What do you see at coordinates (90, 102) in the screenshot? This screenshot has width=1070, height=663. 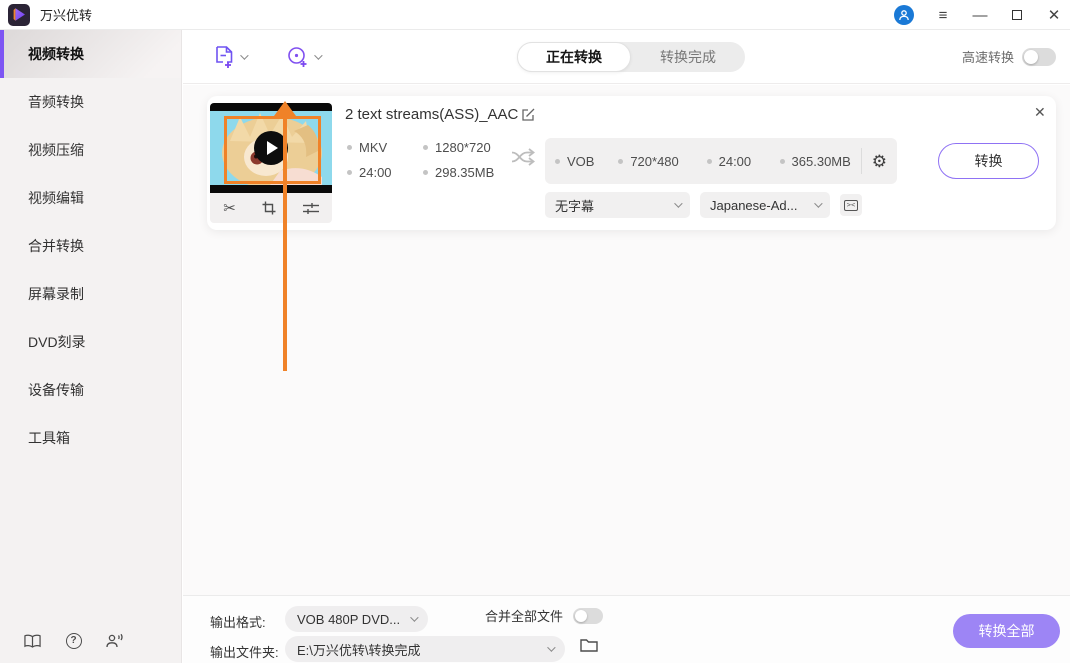 I see `sidebar-item-audio-convert: 音频转换` at bounding box center [90, 102].